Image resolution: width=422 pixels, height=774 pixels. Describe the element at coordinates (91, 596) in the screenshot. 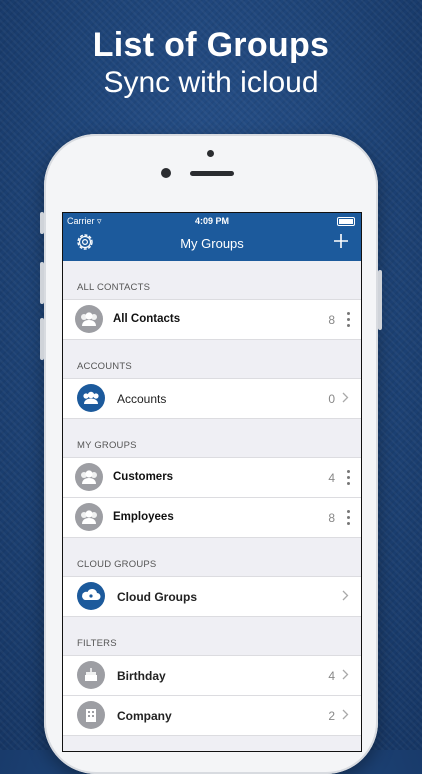

I see `cloud-icon` at that location.